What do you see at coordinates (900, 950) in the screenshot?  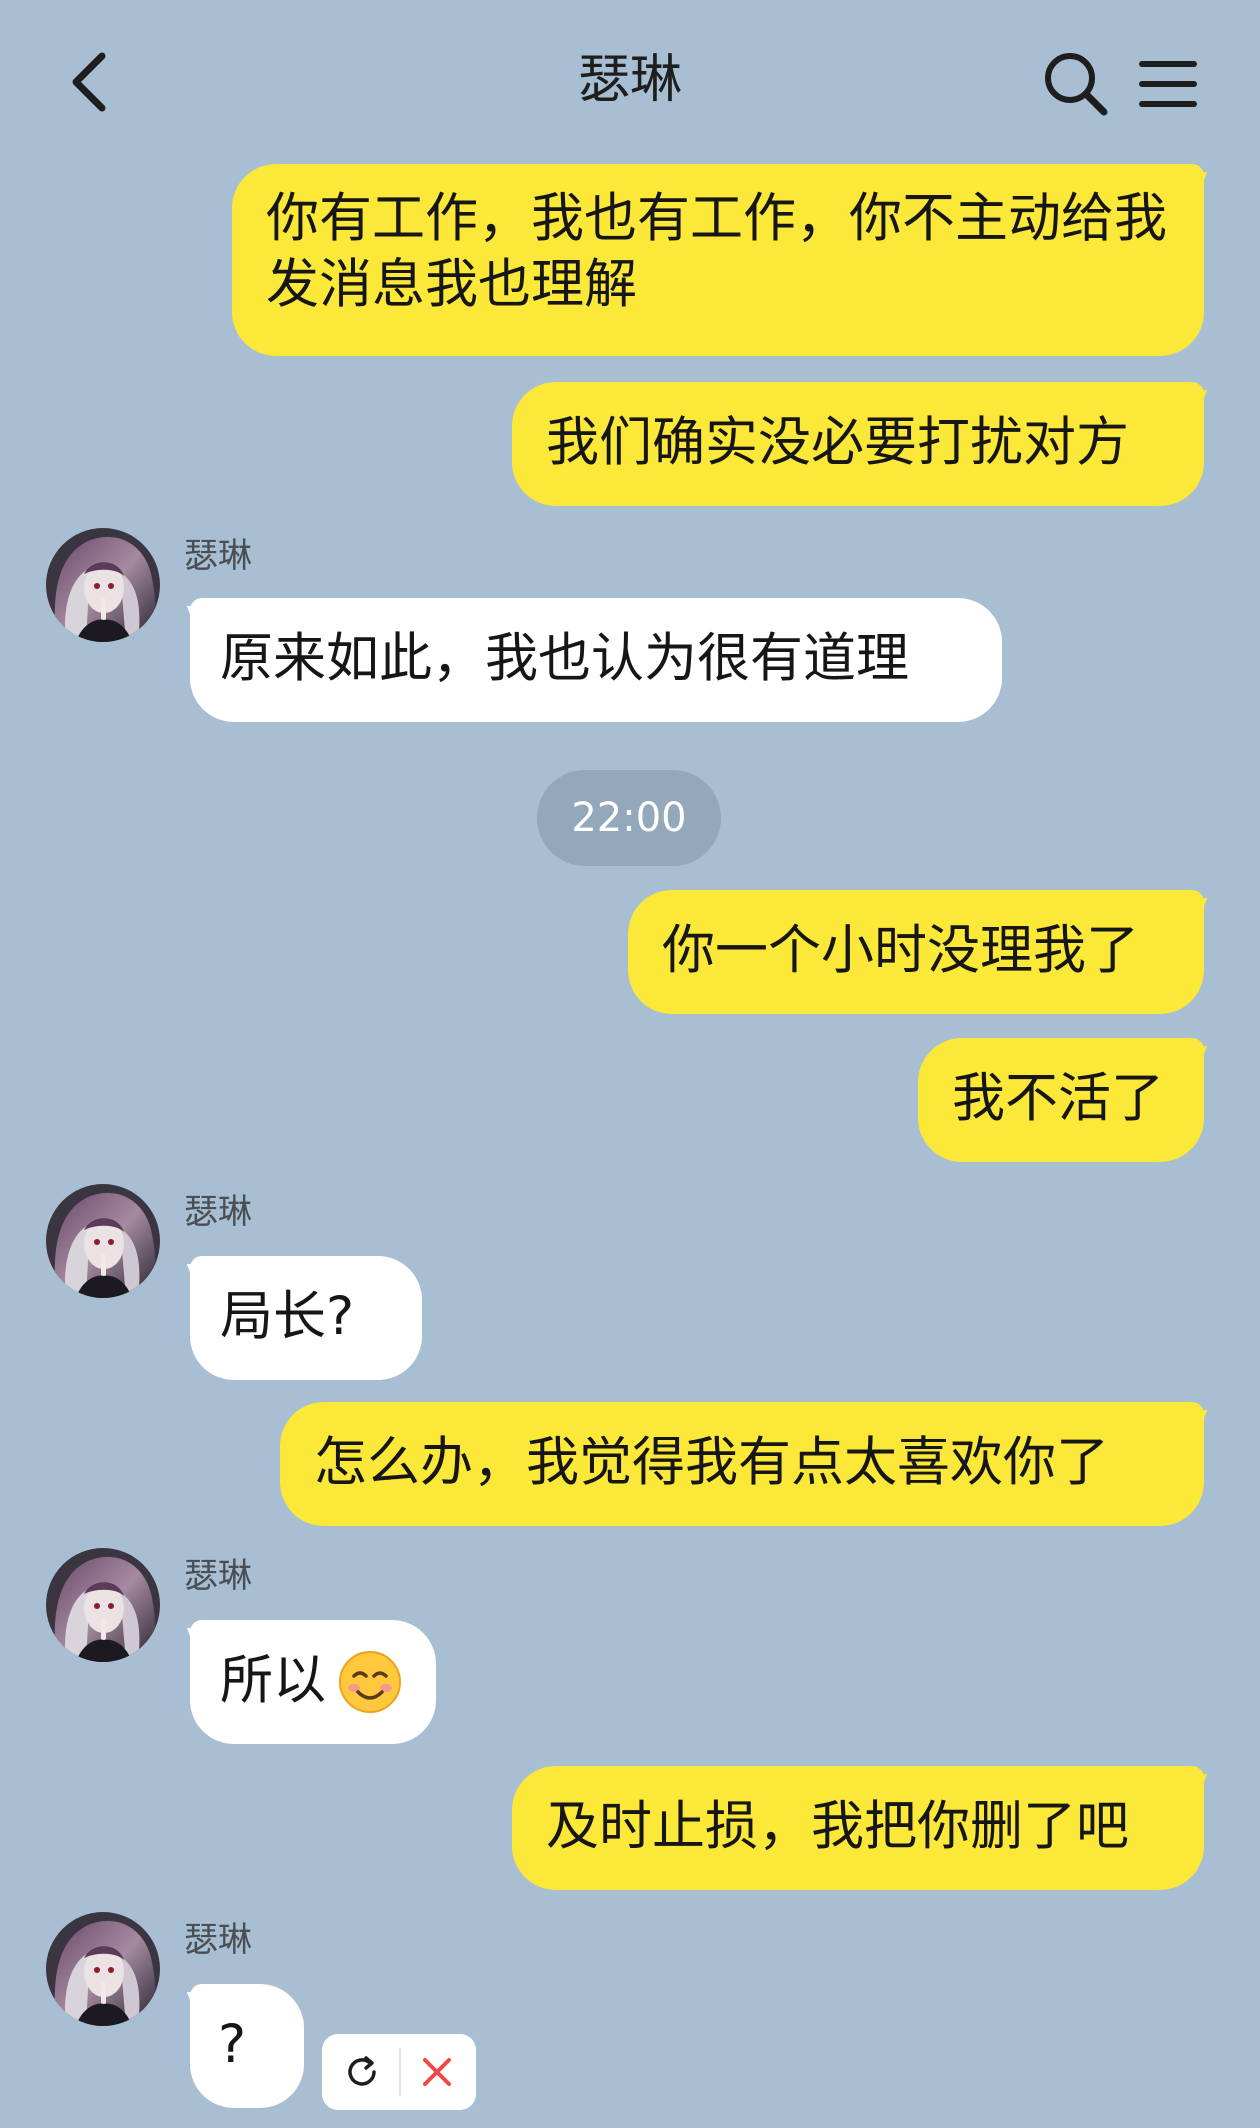 I see `message-text: 你一个小时没理我了` at bounding box center [900, 950].